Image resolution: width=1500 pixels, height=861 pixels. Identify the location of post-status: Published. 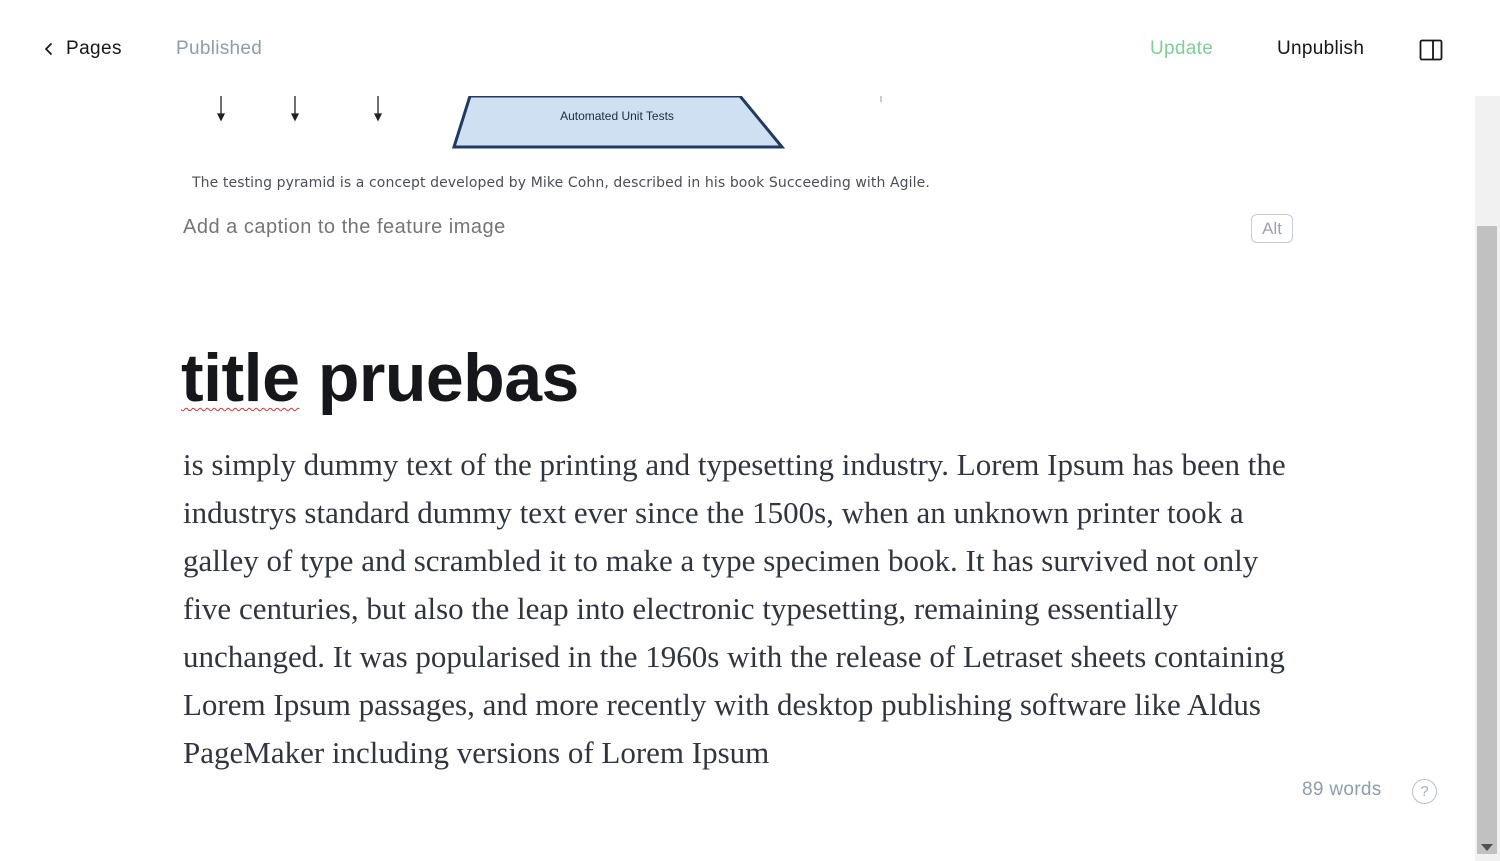
(219, 48).